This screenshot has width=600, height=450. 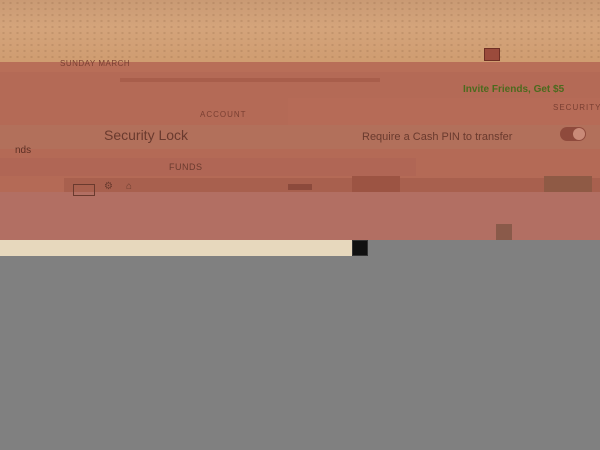 I want to click on funds-side-label: nds, so click(x=23, y=150).